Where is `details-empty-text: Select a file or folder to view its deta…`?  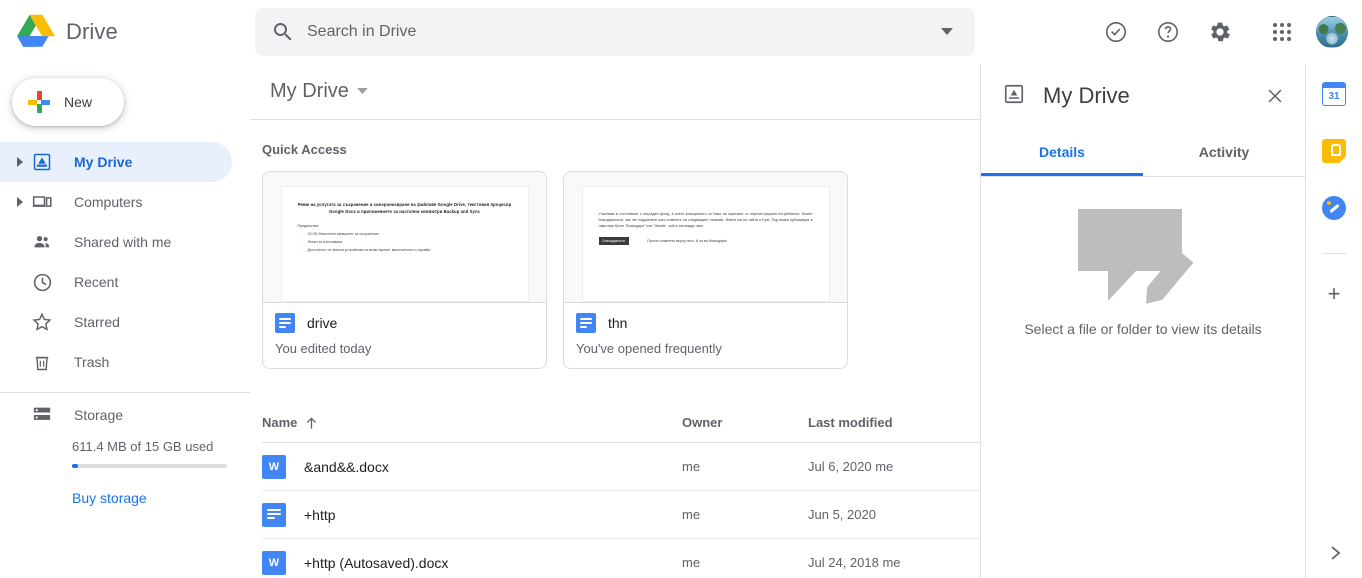 details-empty-text: Select a file or folder to view its deta… is located at coordinates (1143, 329).